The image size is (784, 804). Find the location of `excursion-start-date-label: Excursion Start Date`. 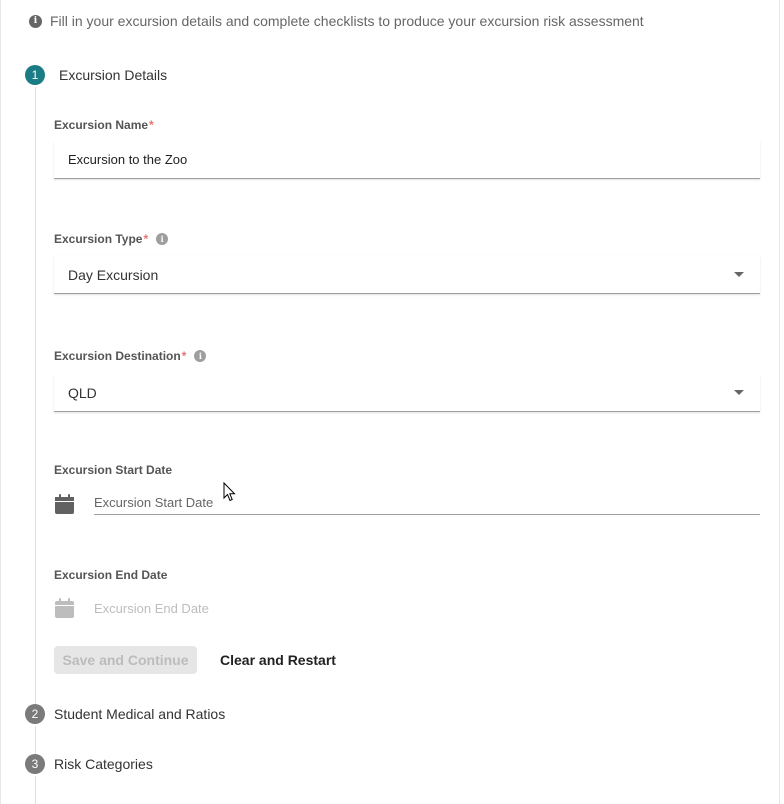

excursion-start-date-label: Excursion Start Date is located at coordinates (113, 470).